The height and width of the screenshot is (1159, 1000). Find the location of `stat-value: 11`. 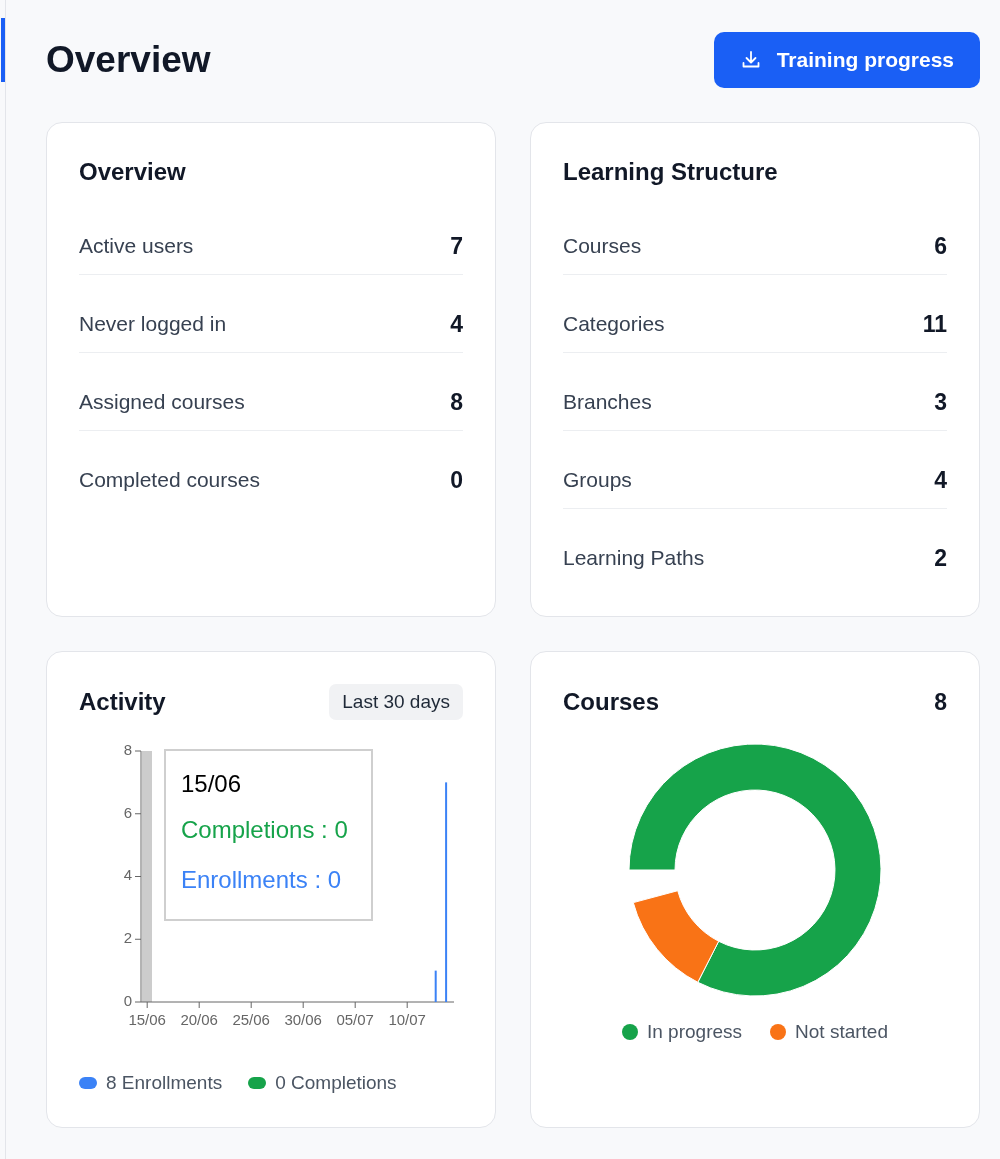

stat-value: 11 is located at coordinates (934, 324).